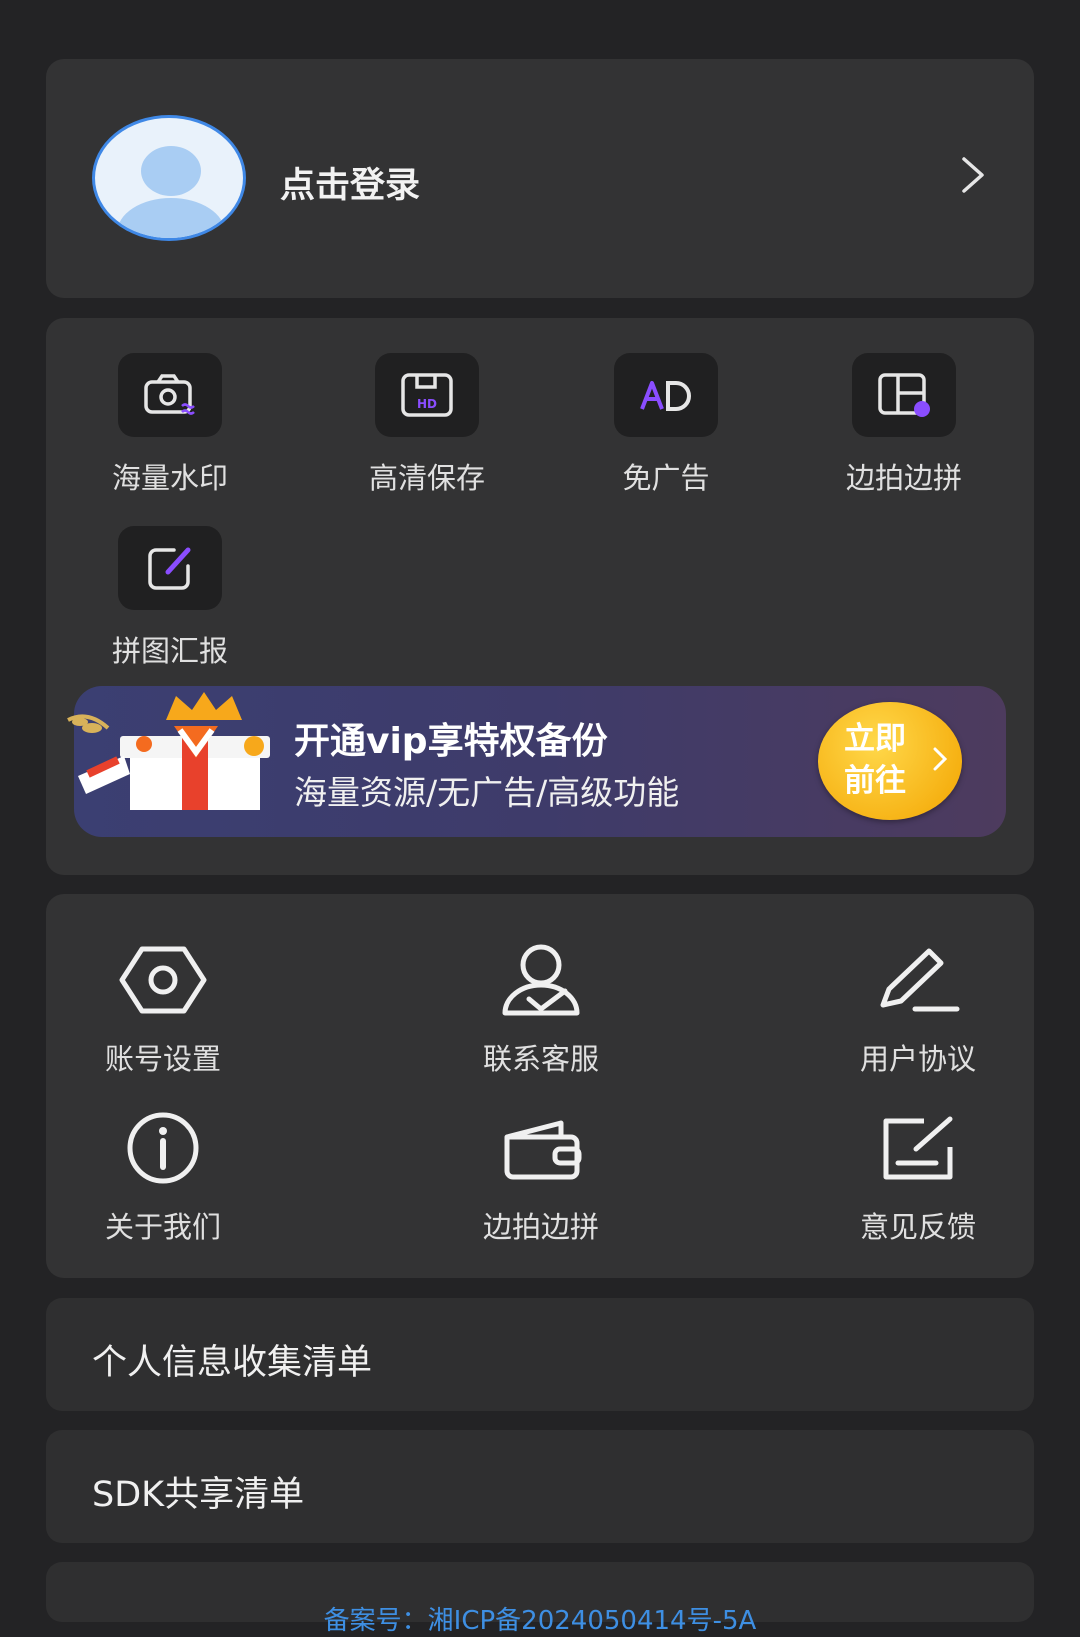 This screenshot has height=1637, width=1080. I want to click on sdk-share-list-row: SDK共享清单, so click(540, 1486).